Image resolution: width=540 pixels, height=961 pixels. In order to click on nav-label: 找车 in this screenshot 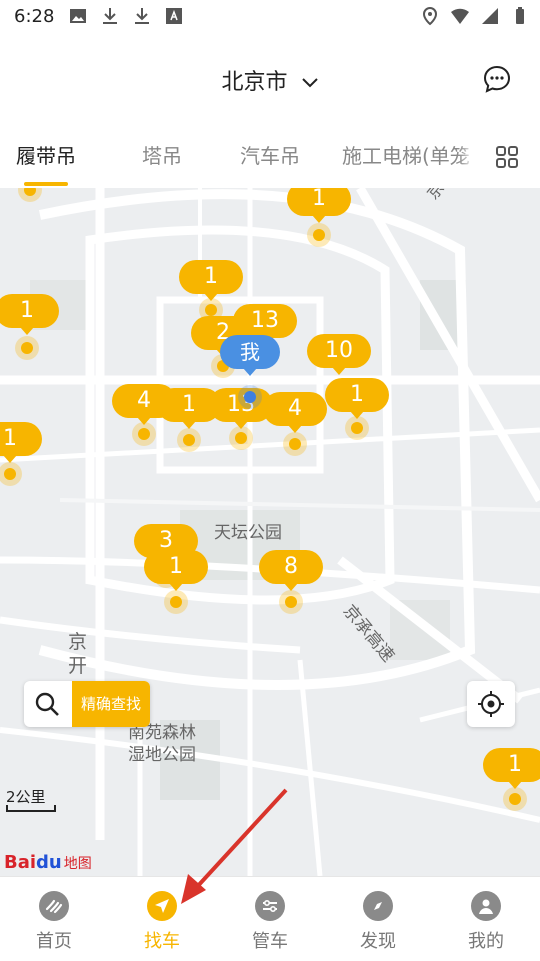, I will do `click(162, 941)`.